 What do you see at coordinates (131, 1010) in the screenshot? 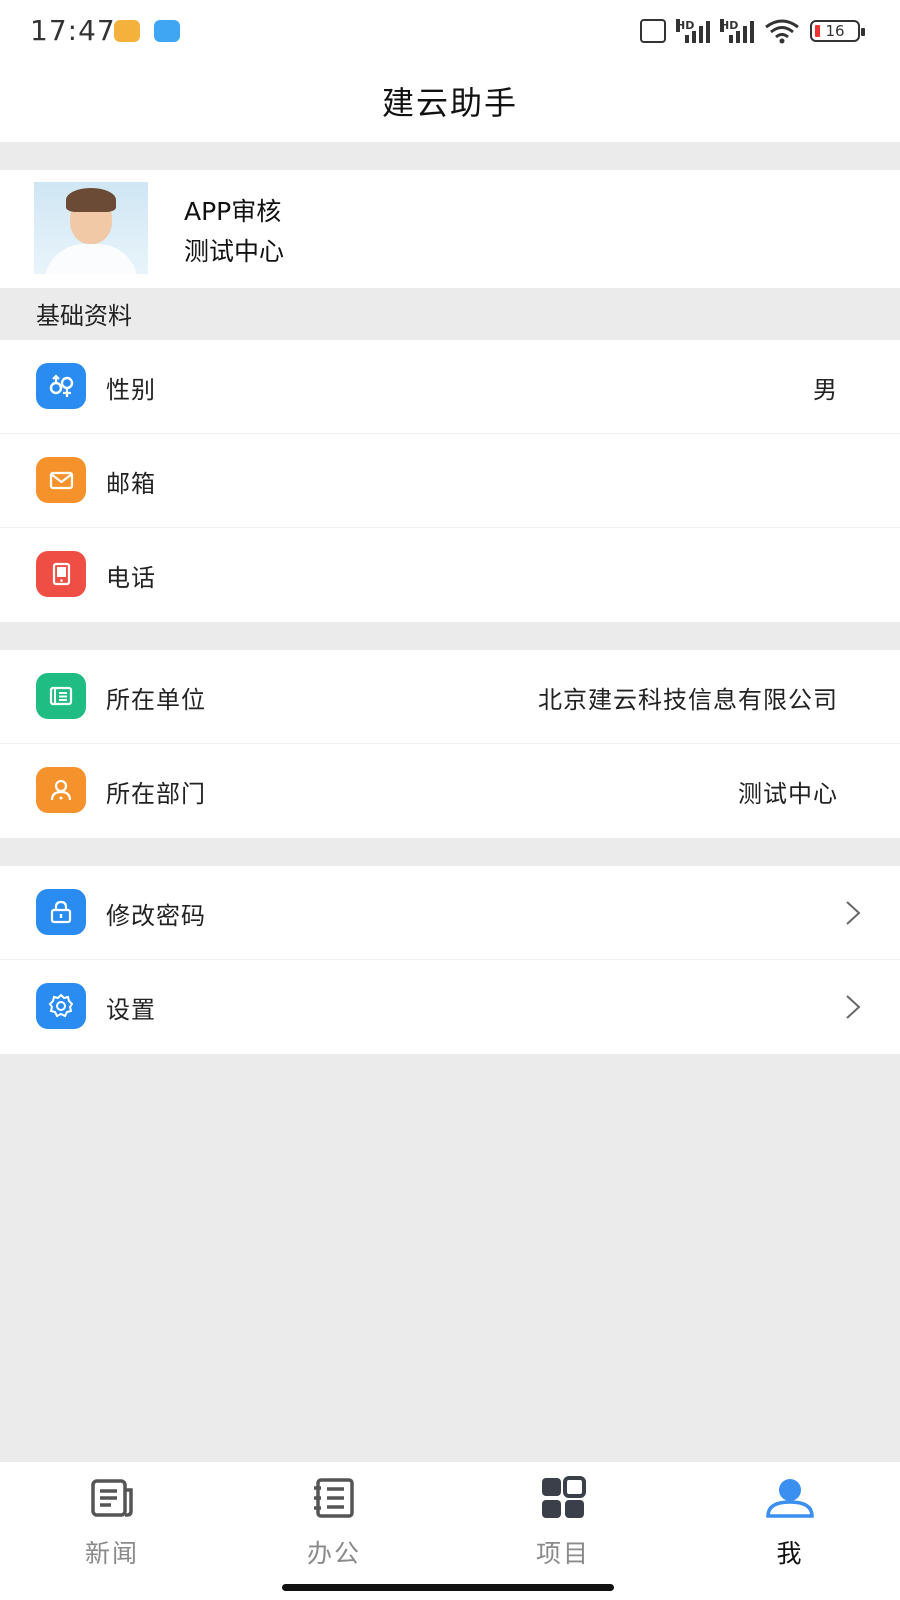
I see `row-label: 设置` at bounding box center [131, 1010].